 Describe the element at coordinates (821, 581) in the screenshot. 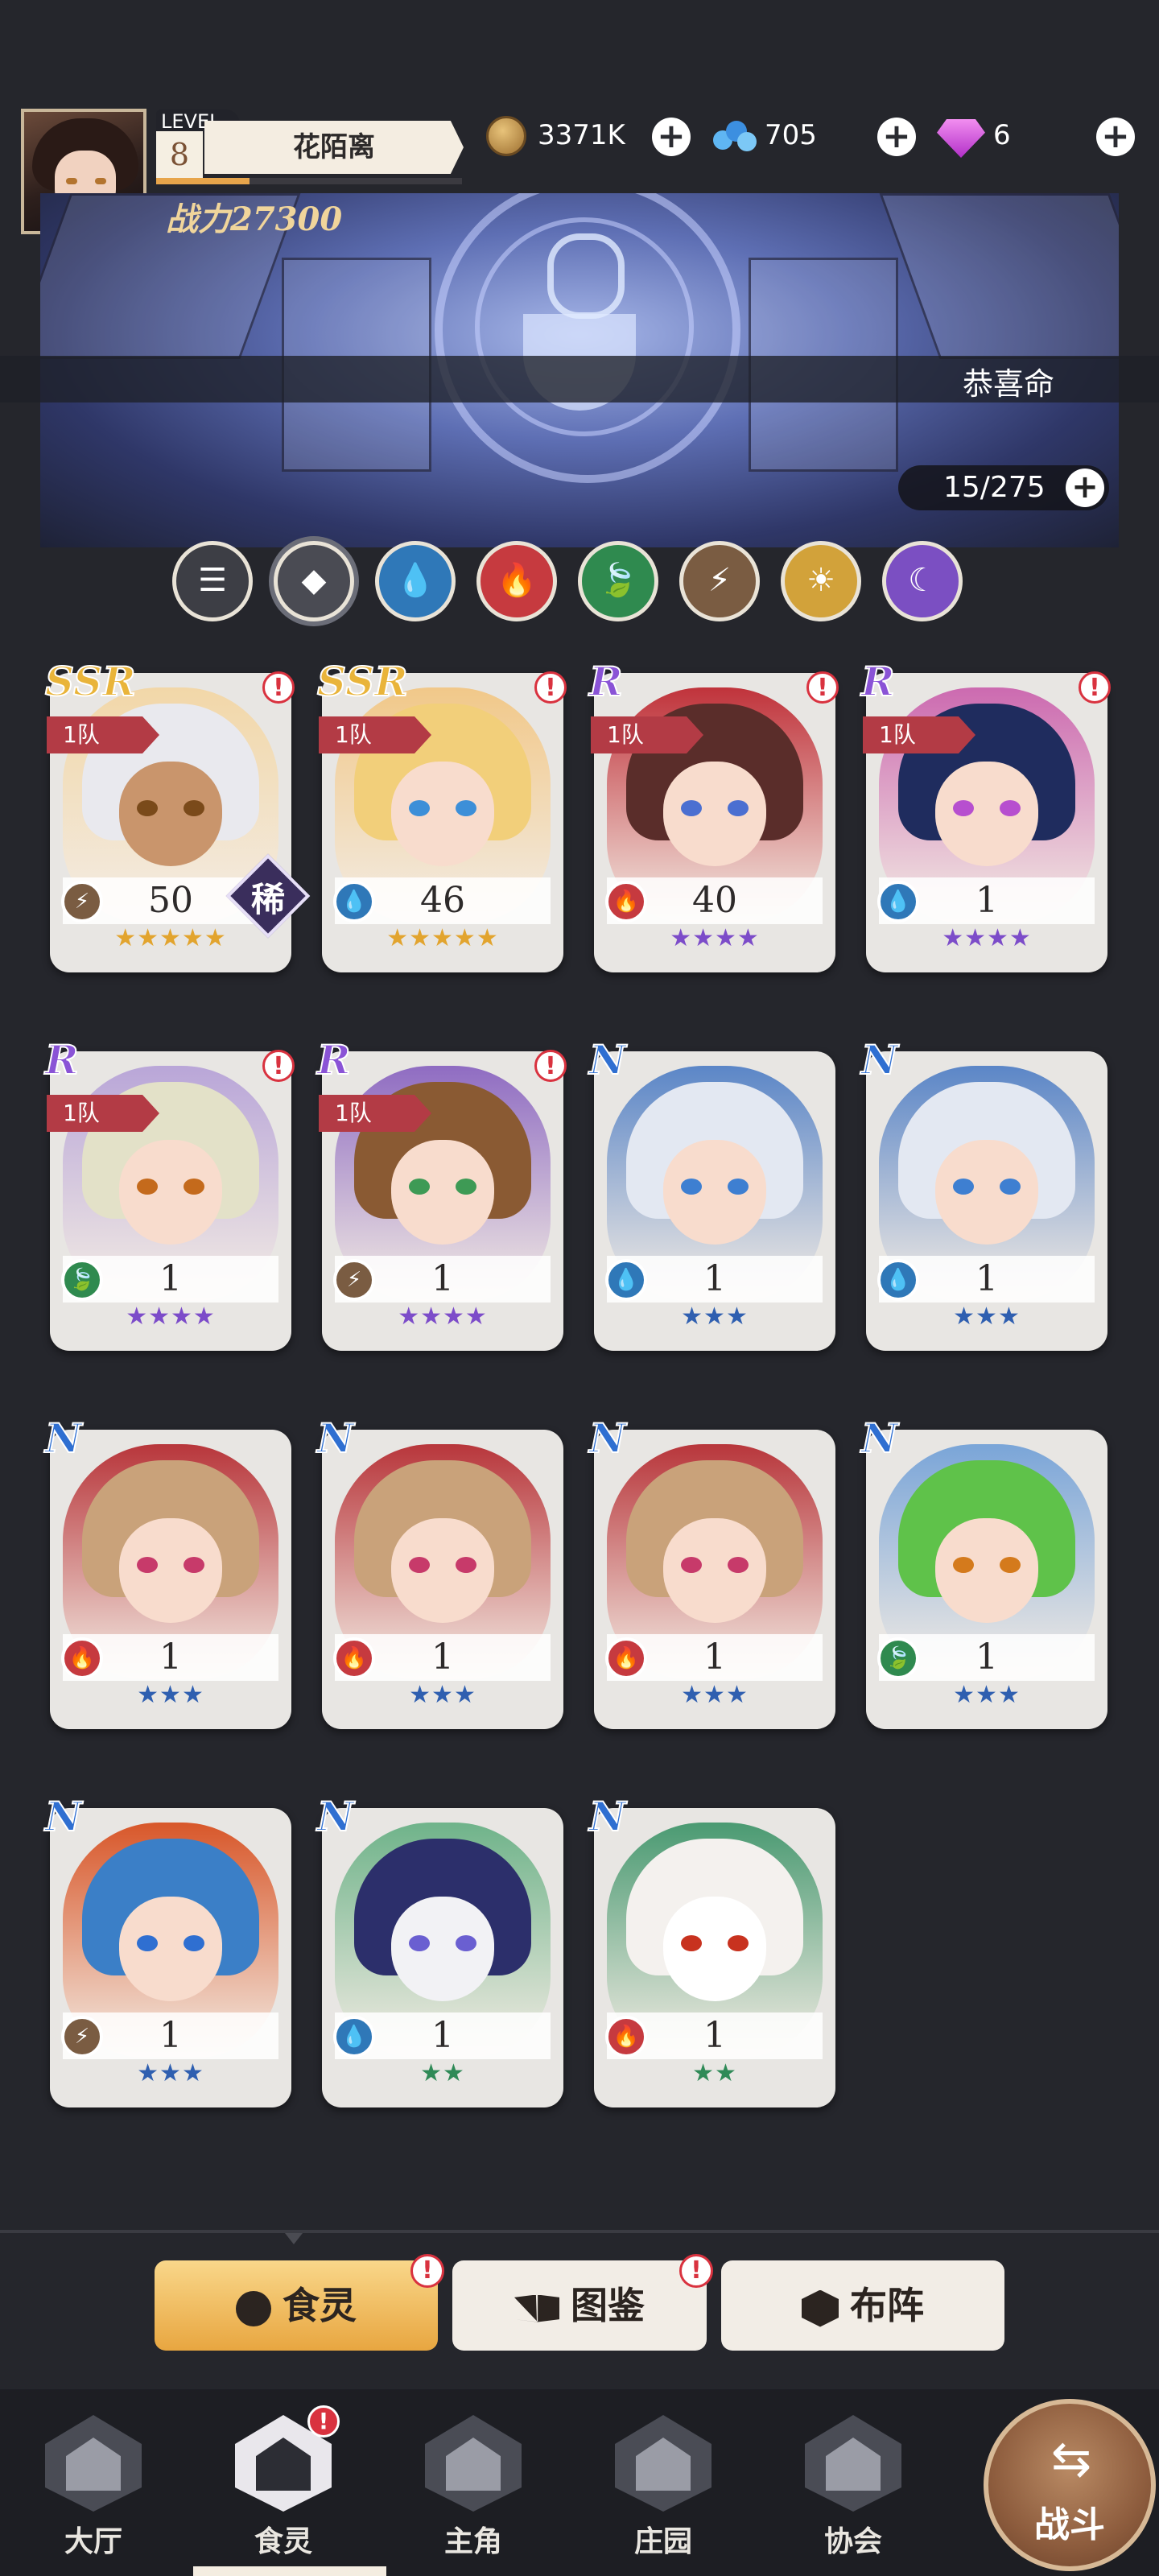

I see `filter-sun-icon: ☀` at that location.